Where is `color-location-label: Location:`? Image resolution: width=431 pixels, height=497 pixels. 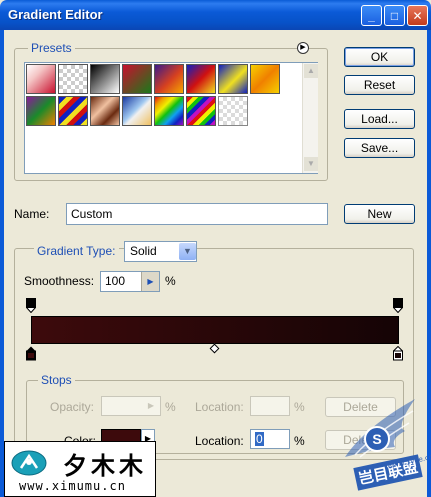 color-location-label: Location: is located at coordinates (219, 441).